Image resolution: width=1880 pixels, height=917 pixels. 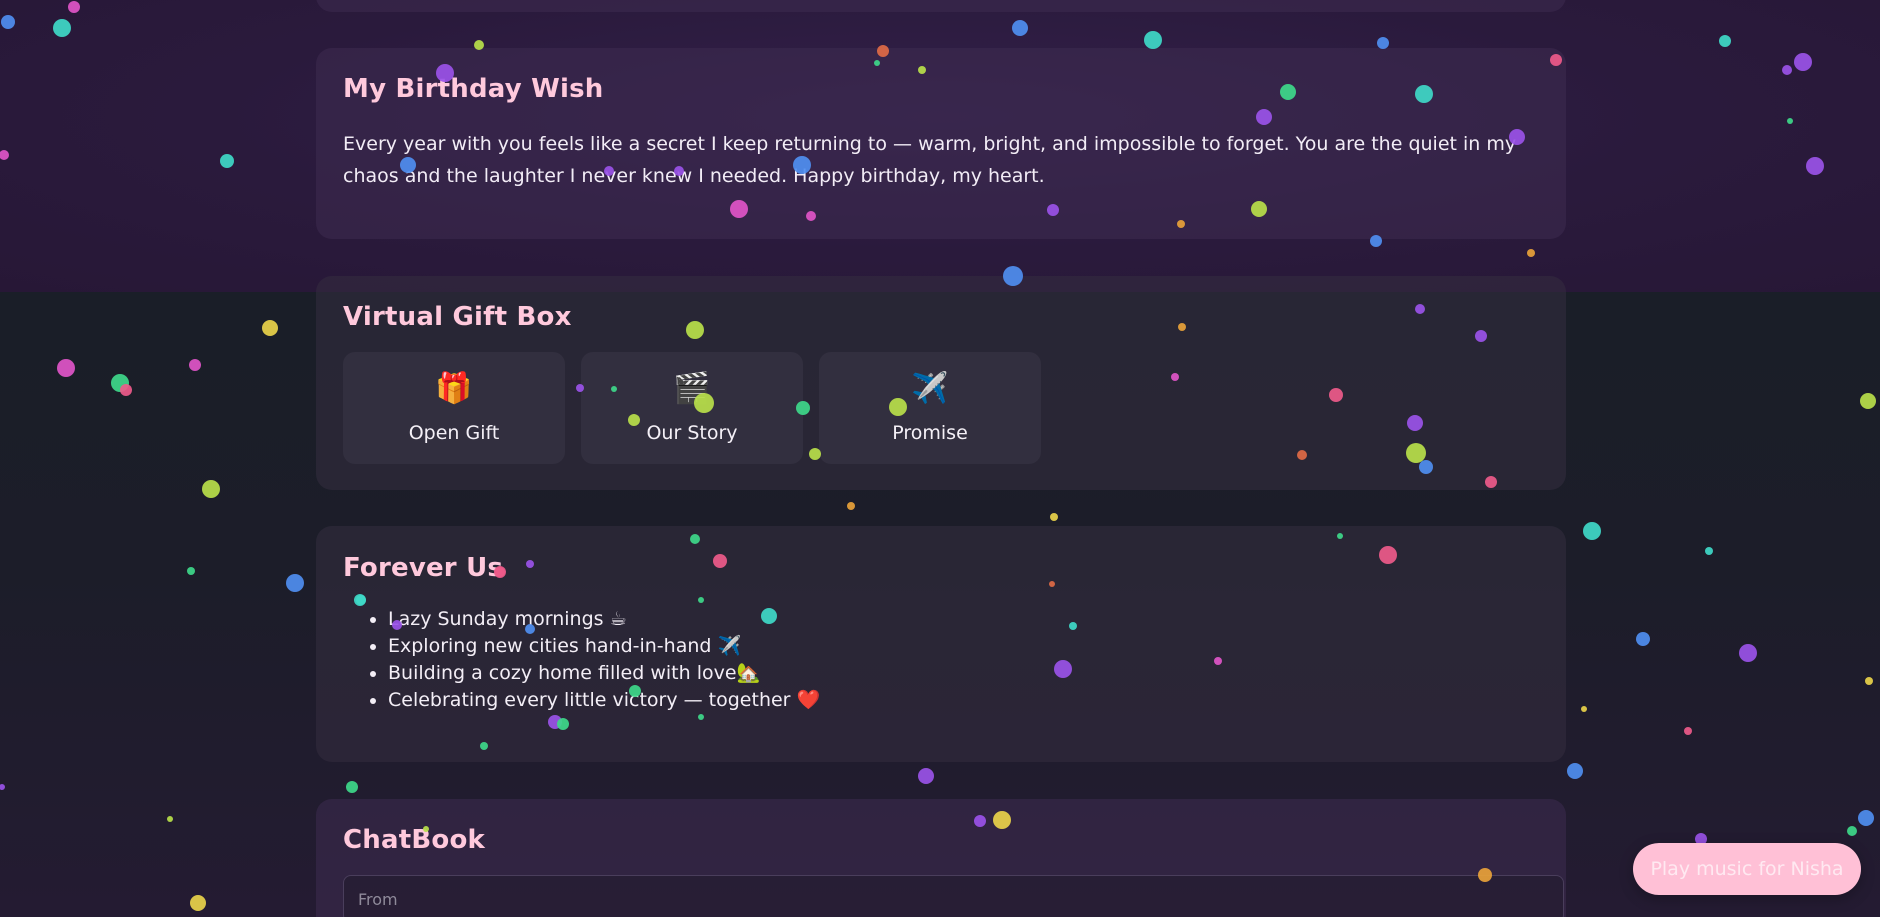 I want to click on forever-us-title: Forever Us, so click(x=423, y=568).